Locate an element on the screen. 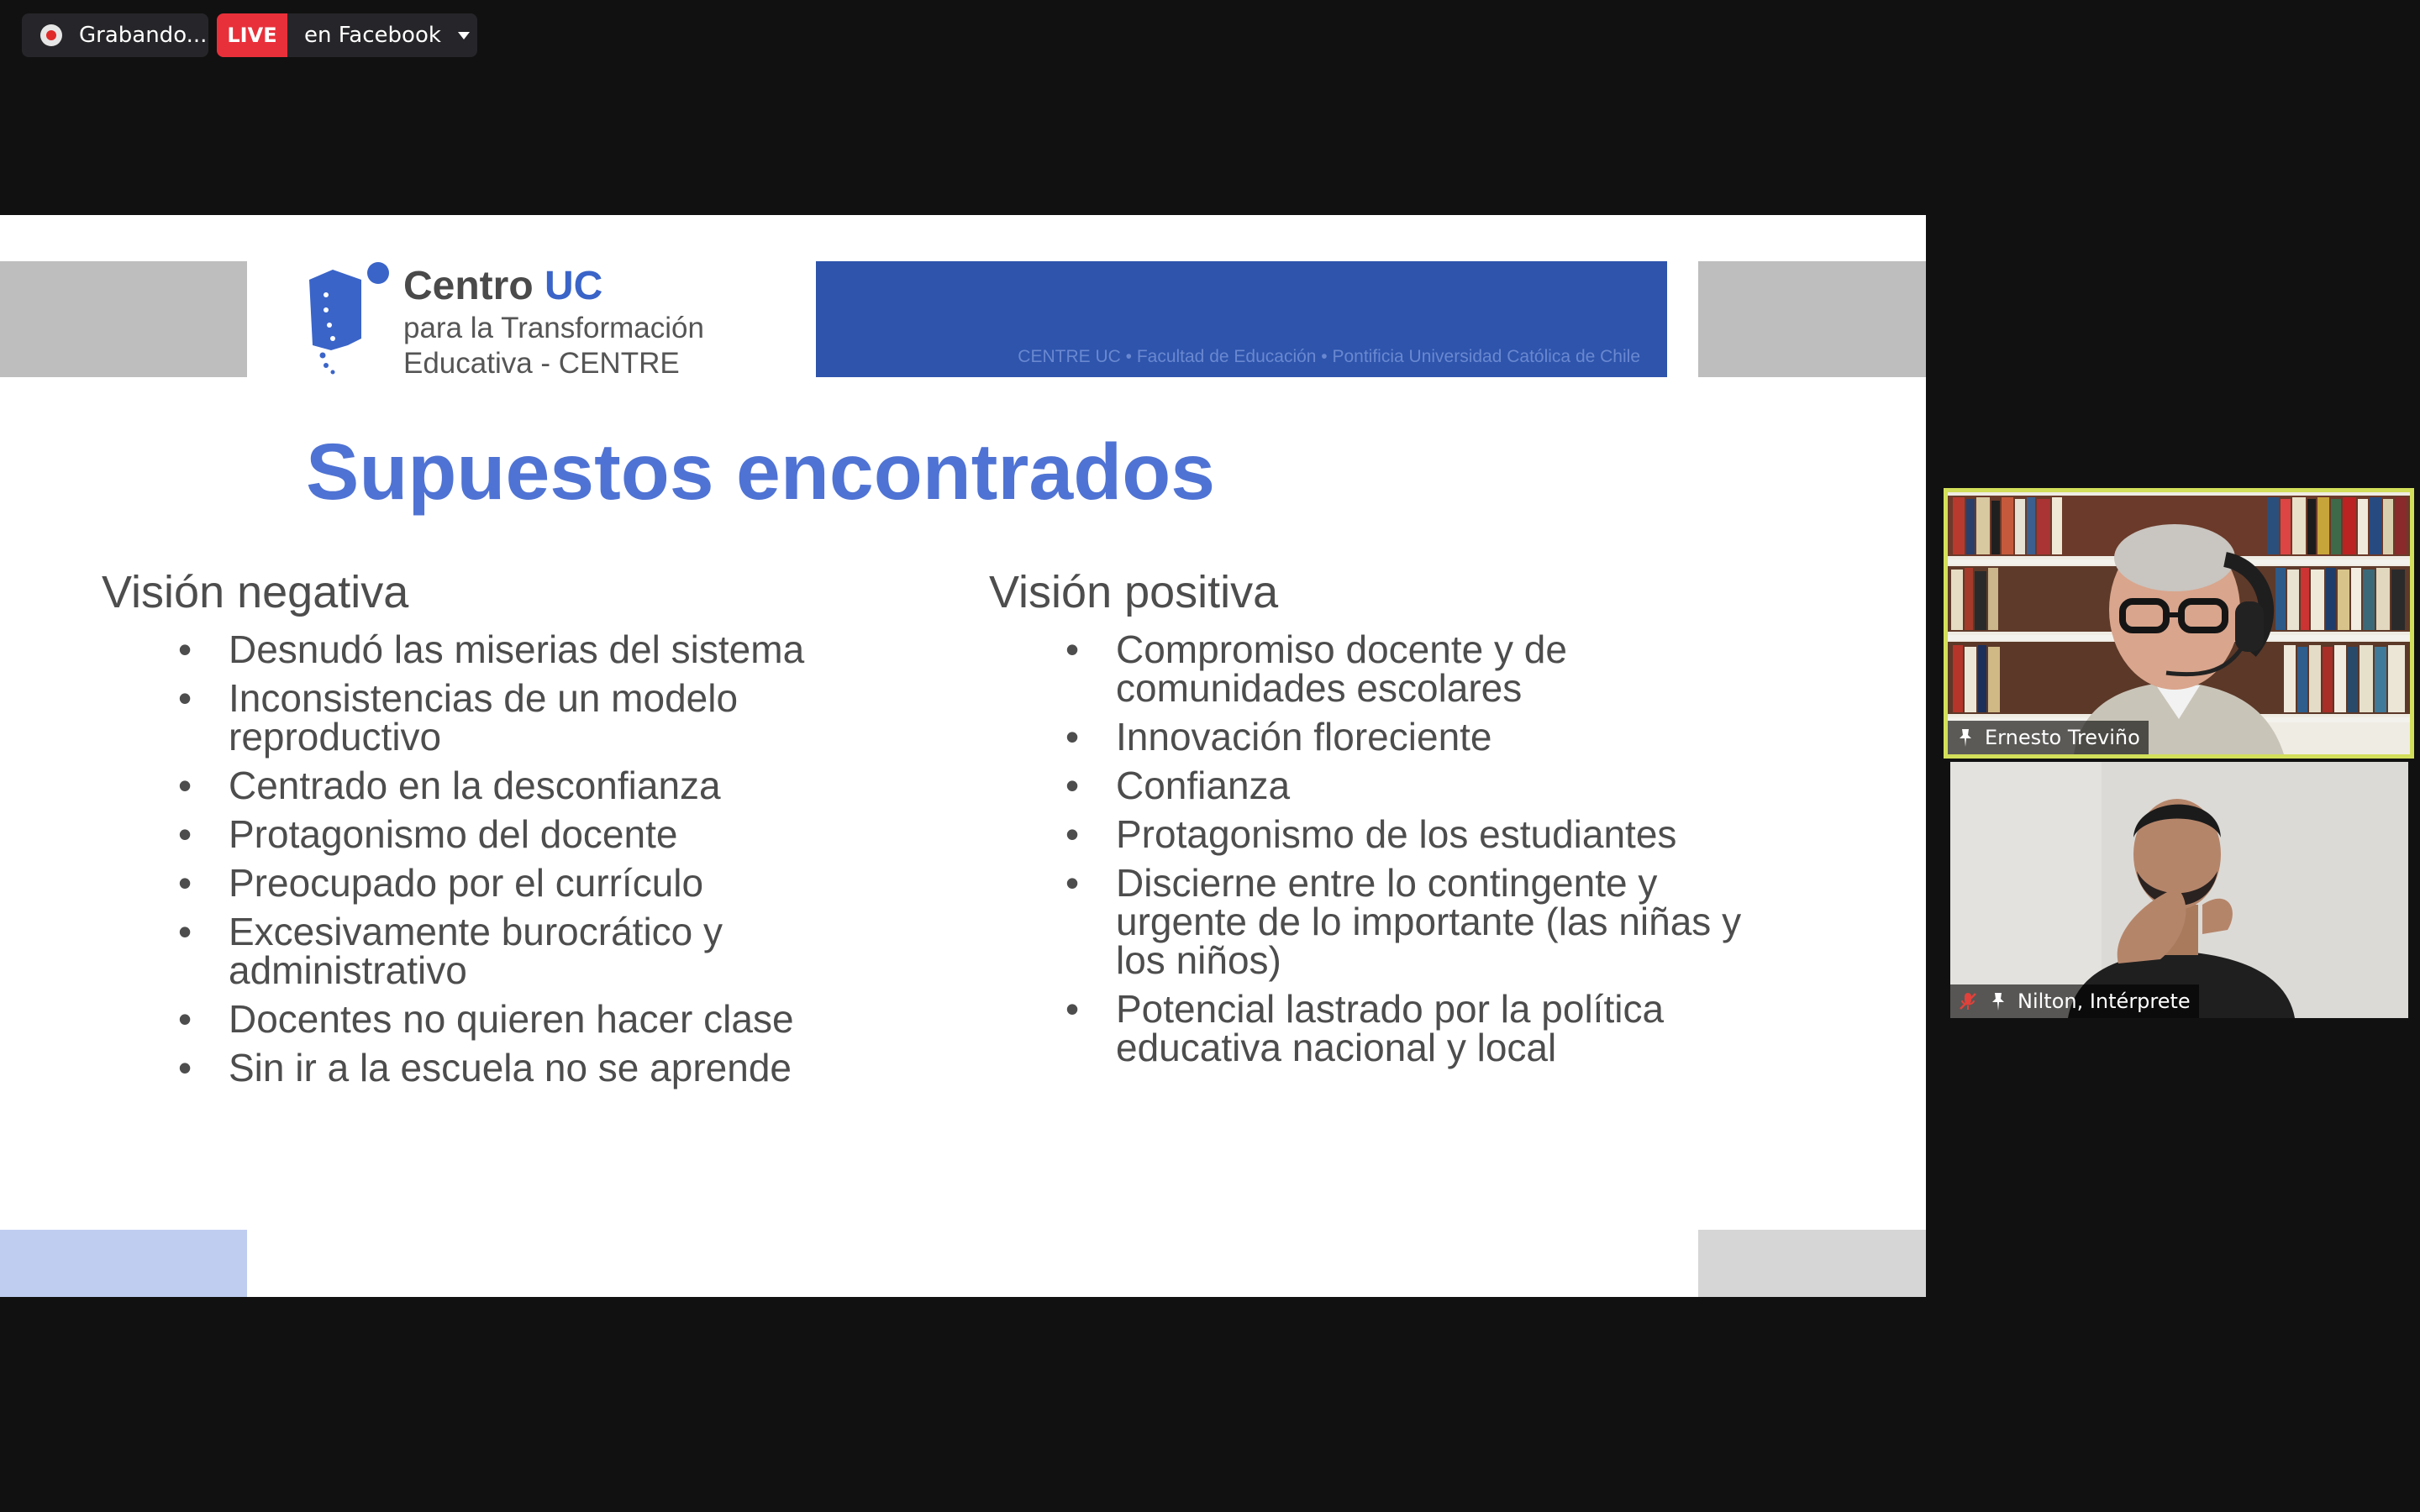 This screenshot has height=1512, width=2420. record-icon is located at coordinates (51, 35).